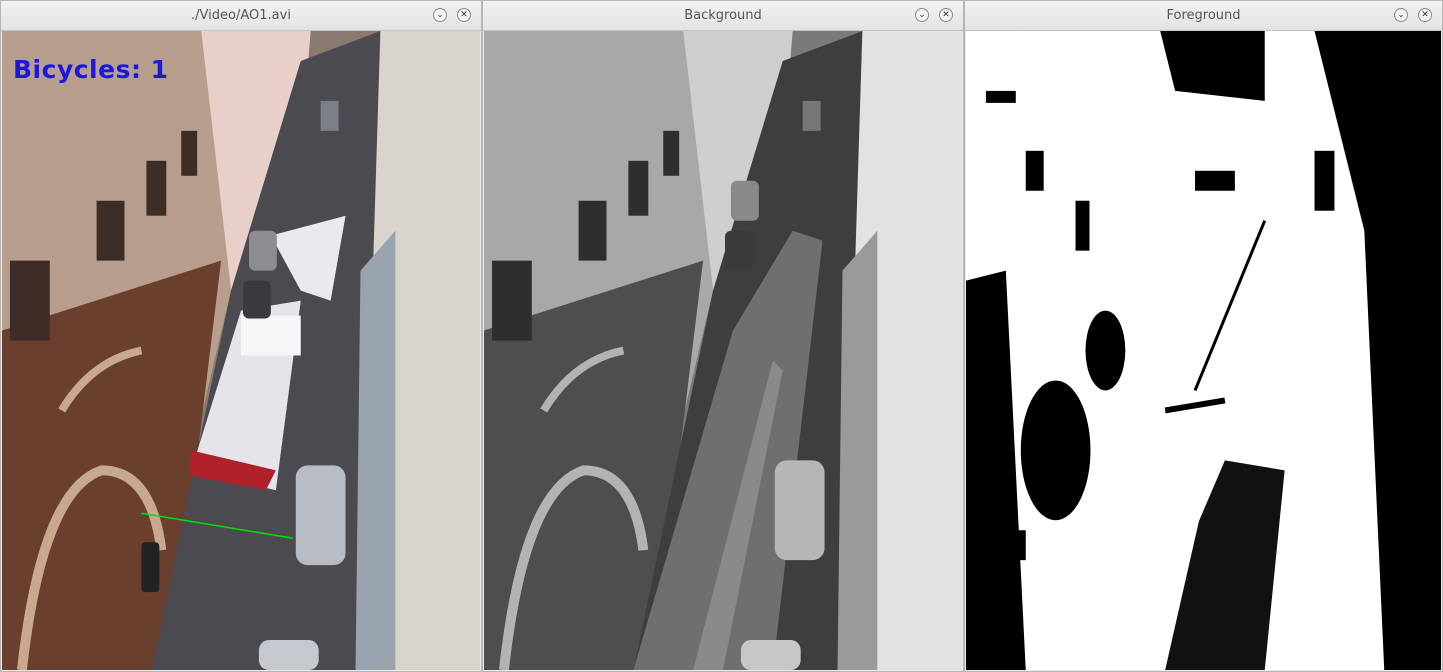  I want to click on video-window-titlebar: ./Video/AO1.avi ⌄ ✕, so click(241, 16).